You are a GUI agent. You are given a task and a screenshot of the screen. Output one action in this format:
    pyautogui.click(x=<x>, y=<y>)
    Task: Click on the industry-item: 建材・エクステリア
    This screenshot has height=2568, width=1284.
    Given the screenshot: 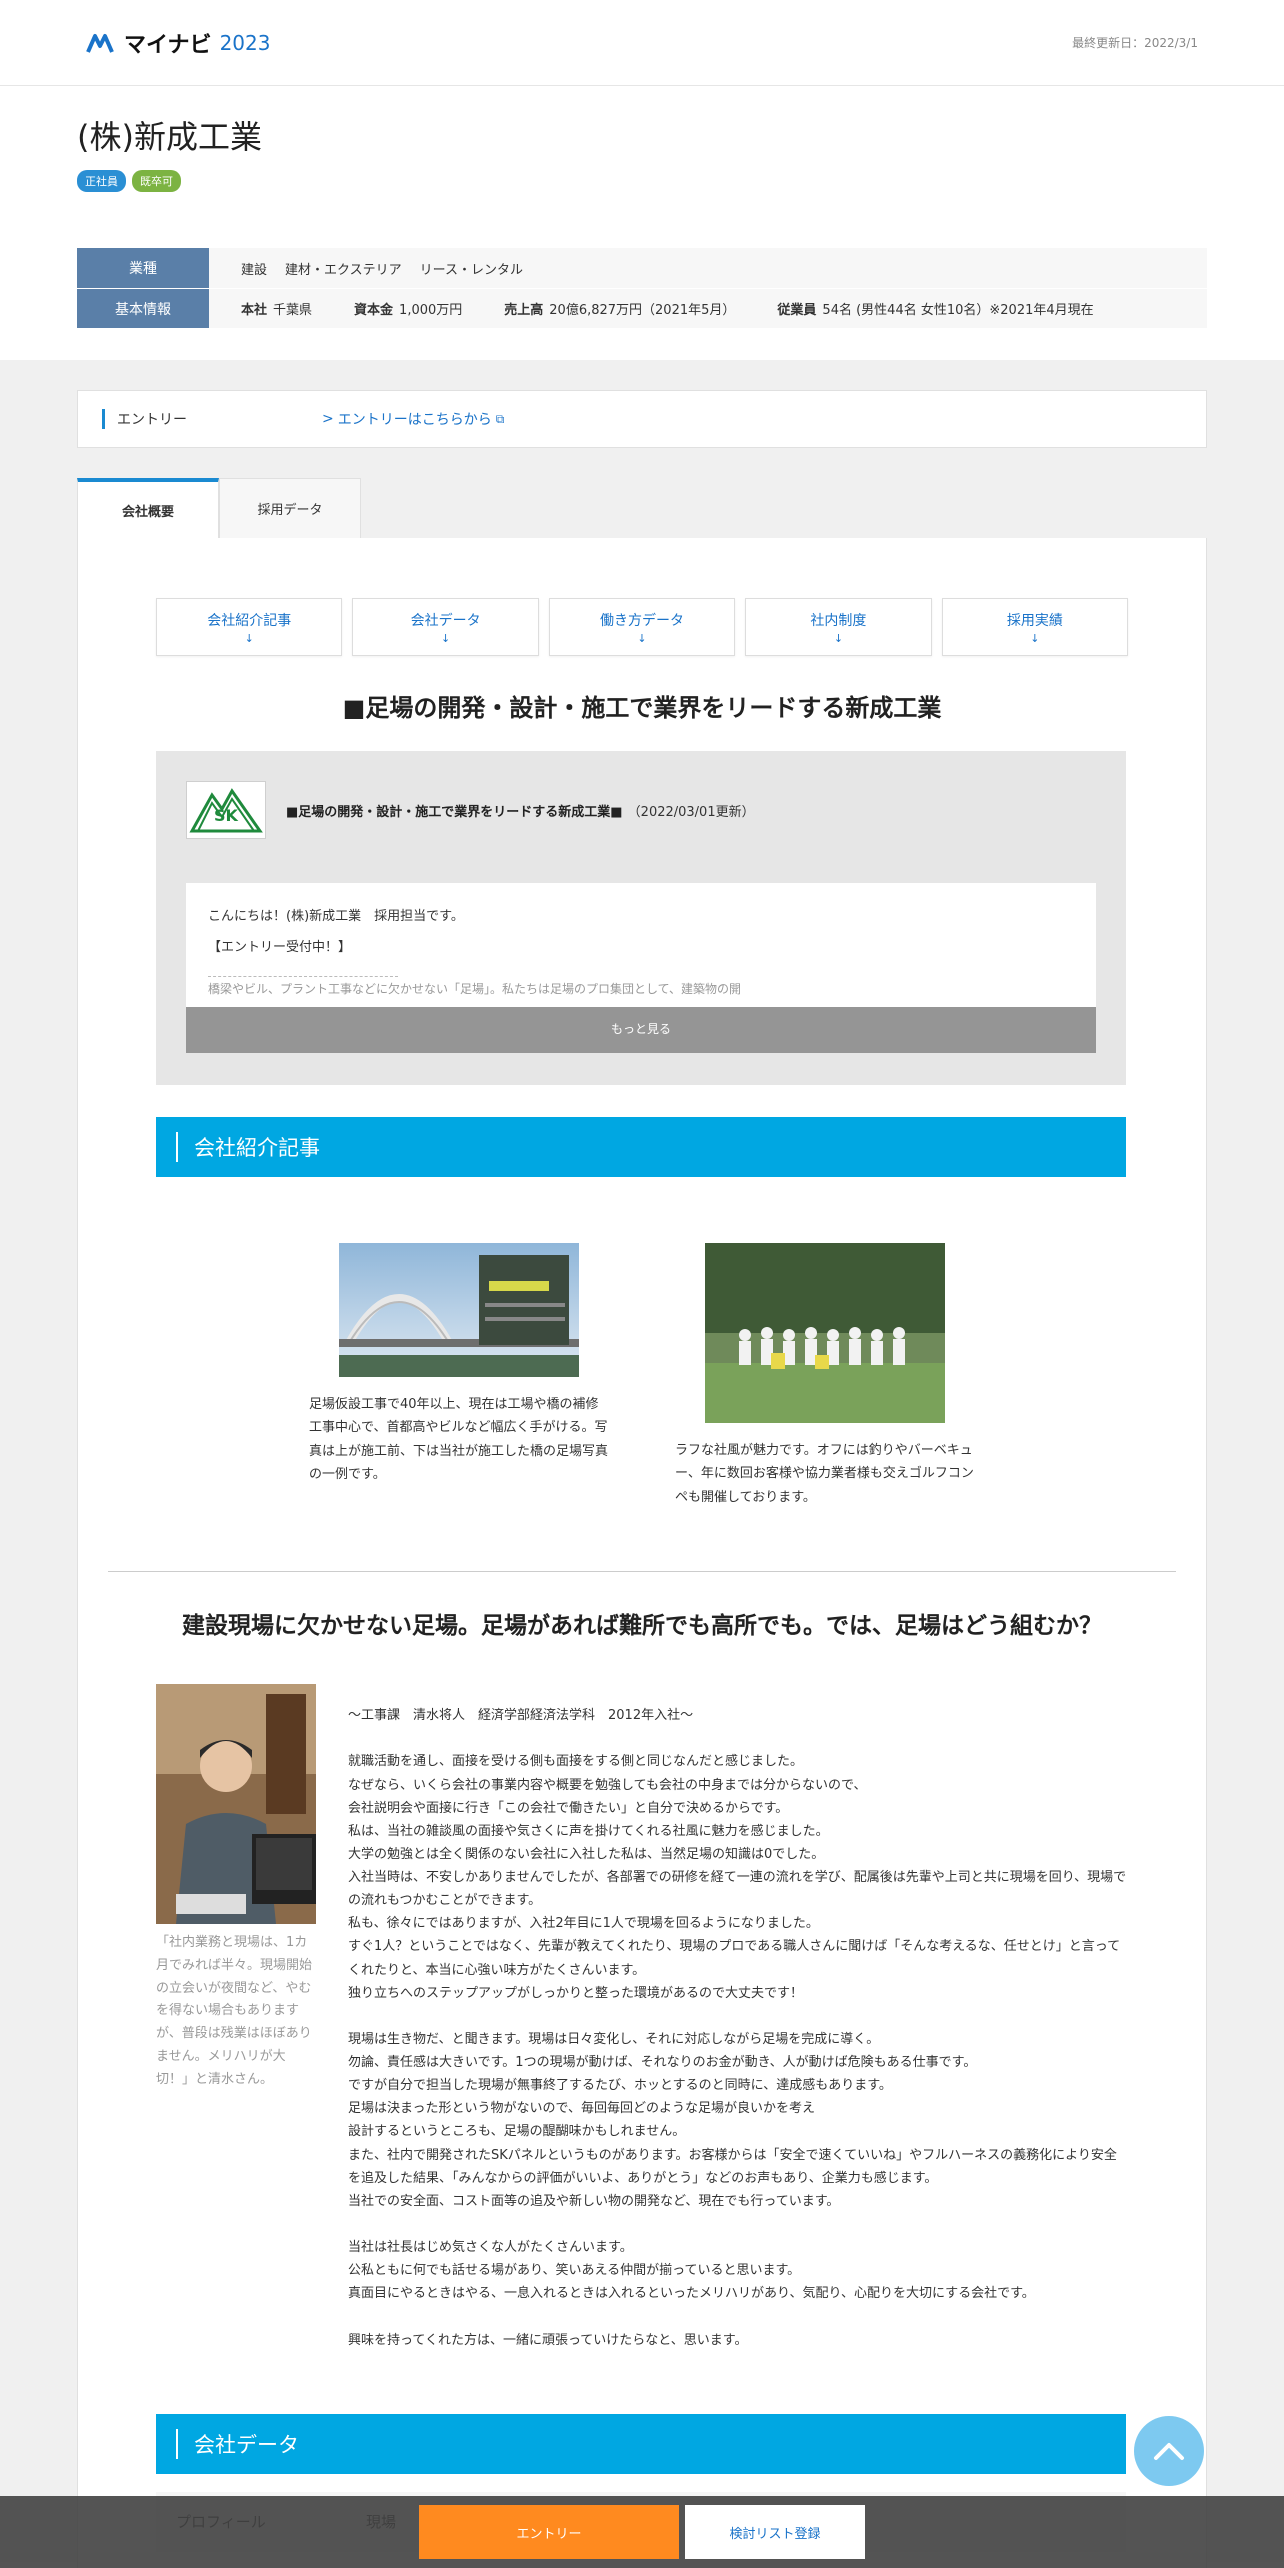 What is the action you would take?
    pyautogui.click(x=343, y=270)
    